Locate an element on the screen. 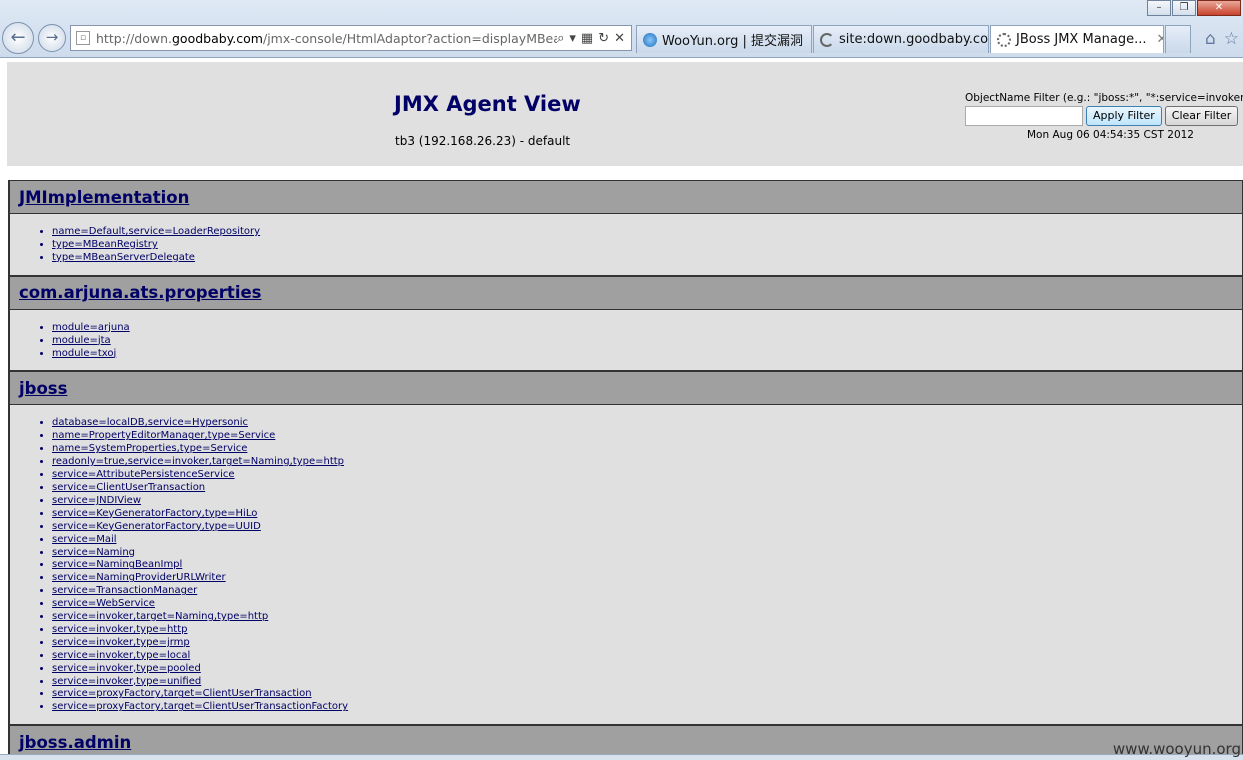  mbean-item: service=JNDIView is located at coordinates (647, 501).